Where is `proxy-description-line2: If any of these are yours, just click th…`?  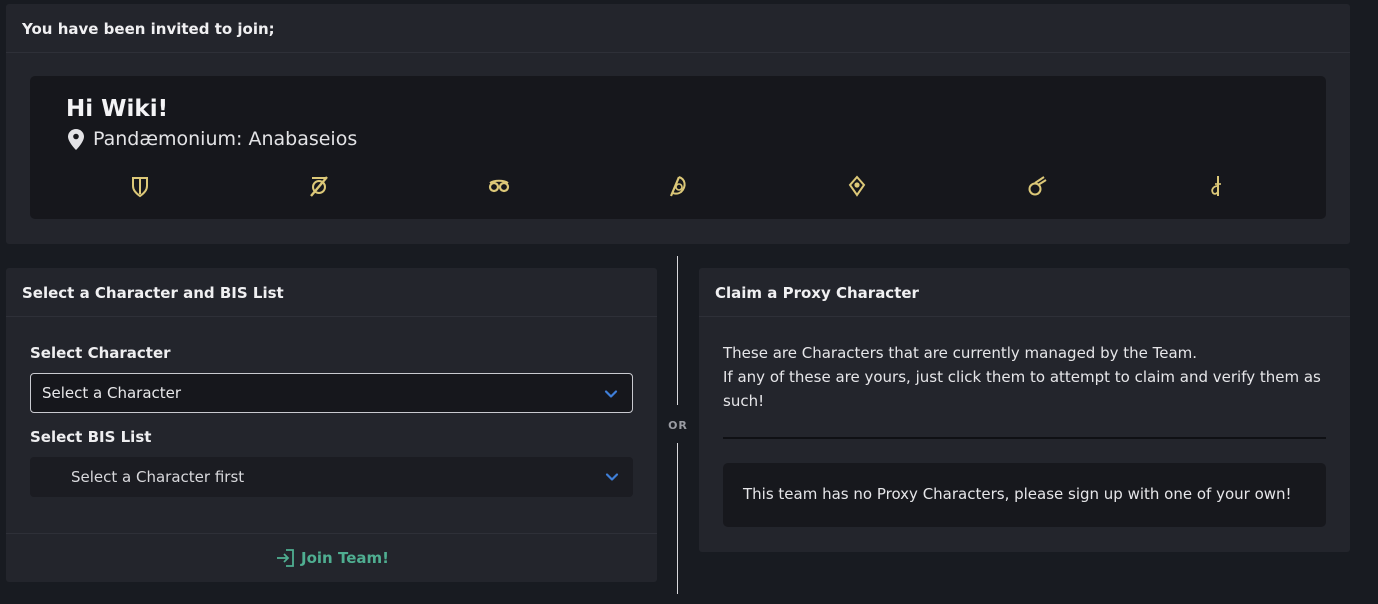
proxy-description-line2: If any of these are yours, just click th… is located at coordinates (1022, 389).